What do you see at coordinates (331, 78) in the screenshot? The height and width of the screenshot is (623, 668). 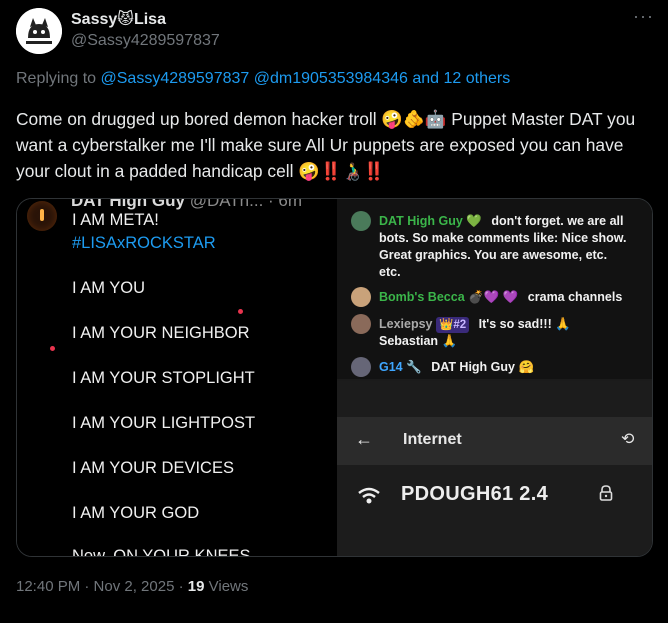 I see `reply-mention-2: @dm1905353984346` at bounding box center [331, 78].